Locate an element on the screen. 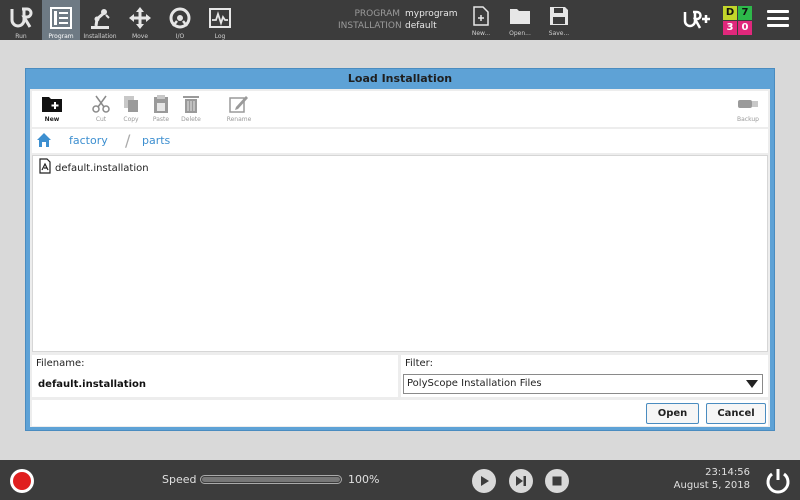 This screenshot has height=500, width=800. toolbar-label: Paste is located at coordinates (161, 119).